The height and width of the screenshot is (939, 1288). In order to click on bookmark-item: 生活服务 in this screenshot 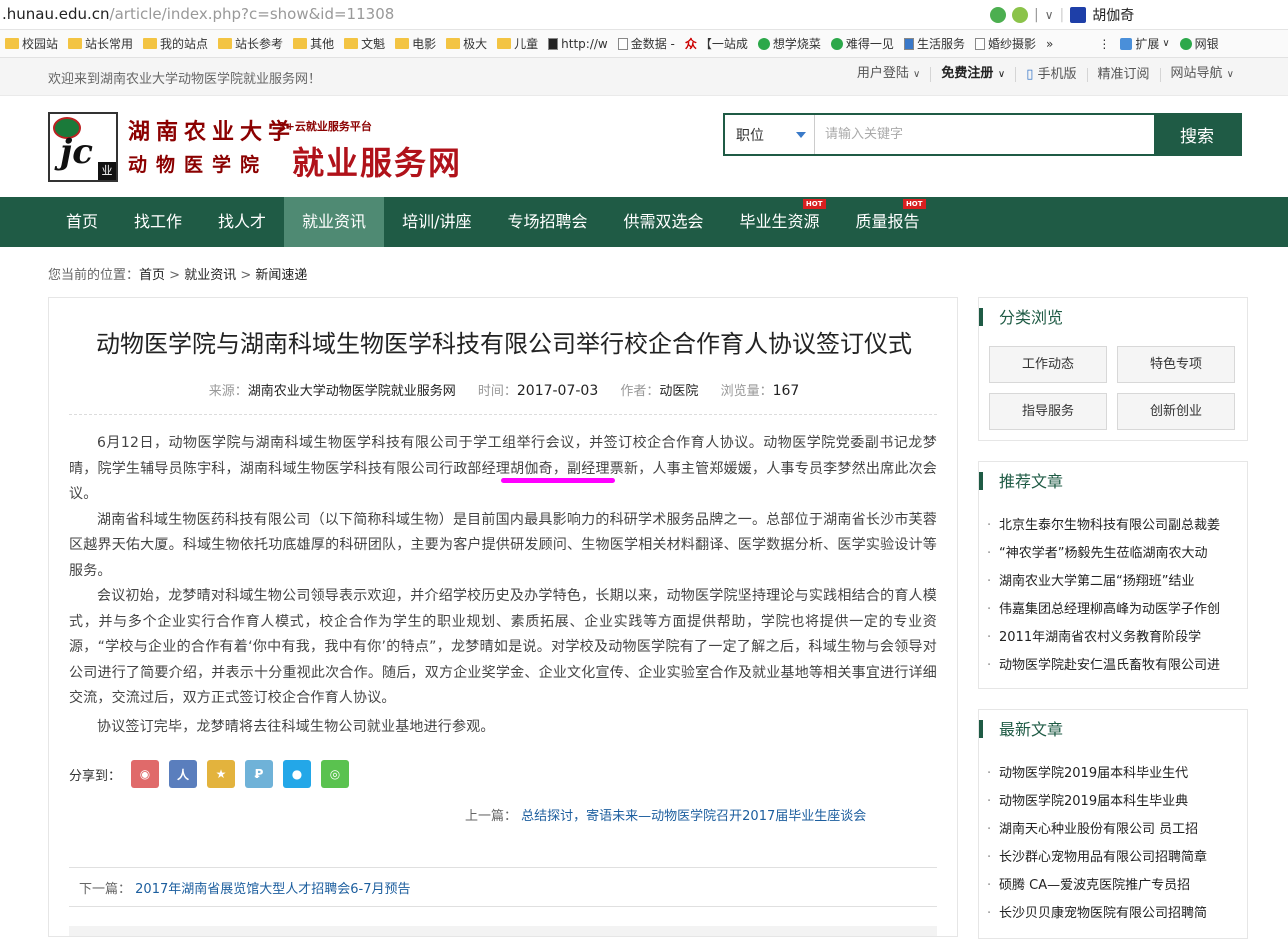, I will do `click(934, 43)`.